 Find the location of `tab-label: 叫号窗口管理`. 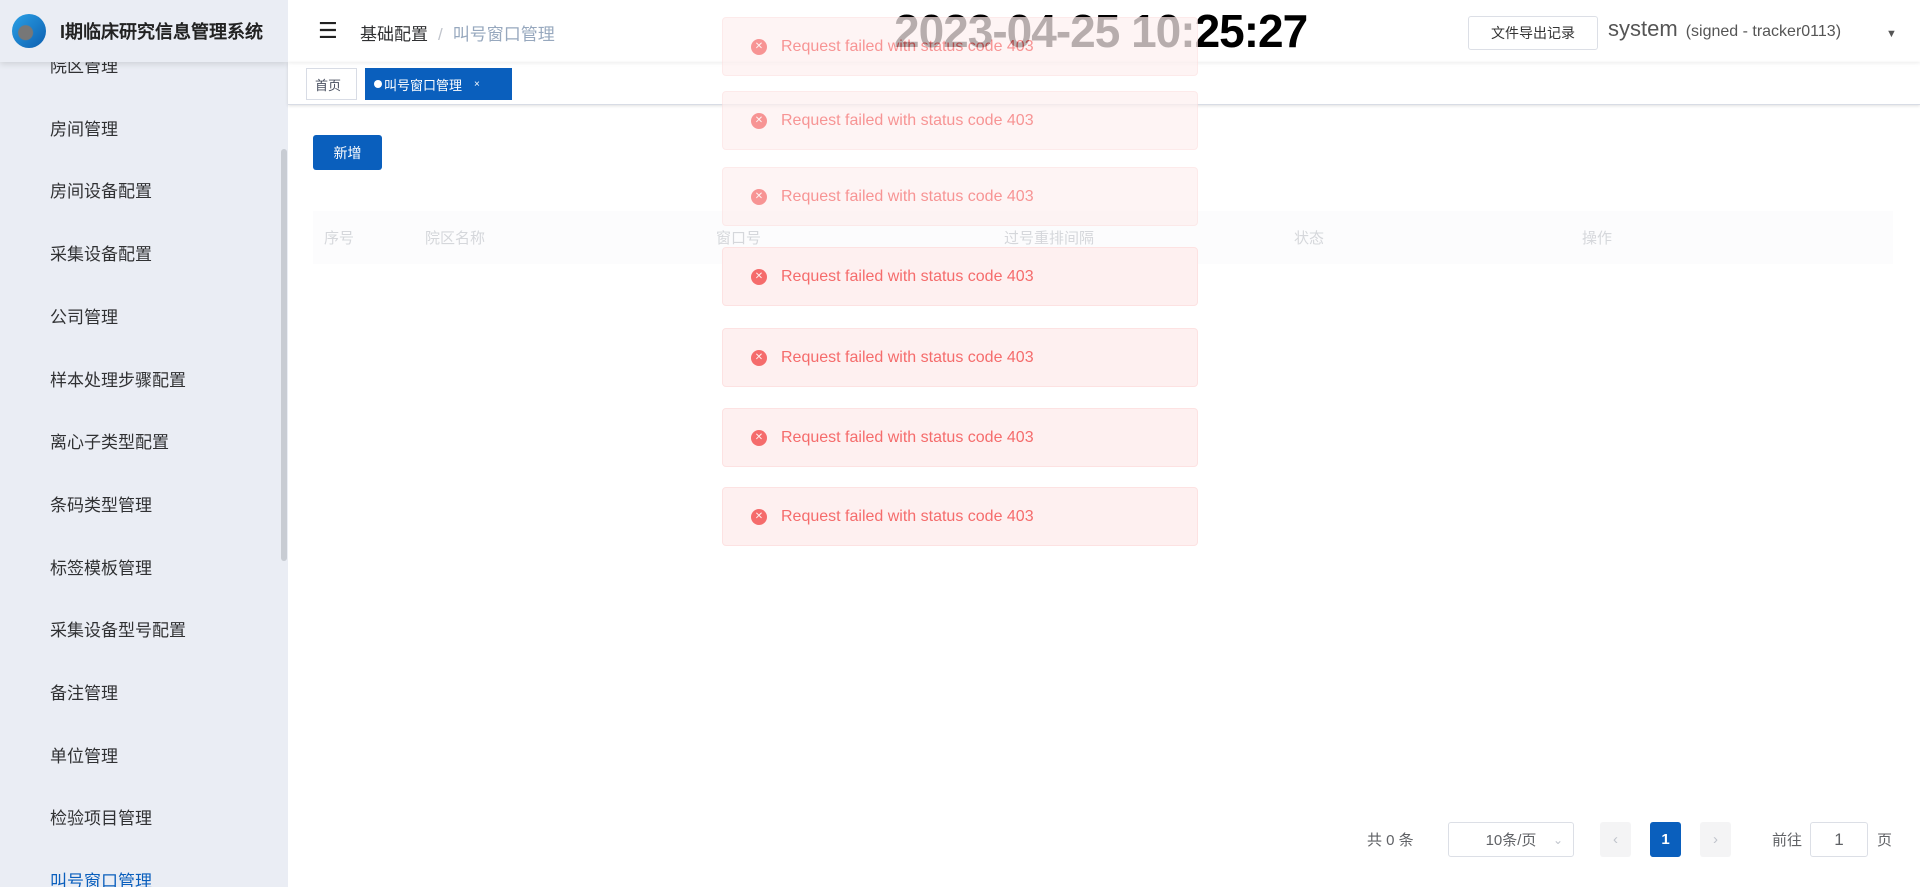

tab-label: 叫号窗口管理 is located at coordinates (423, 85).